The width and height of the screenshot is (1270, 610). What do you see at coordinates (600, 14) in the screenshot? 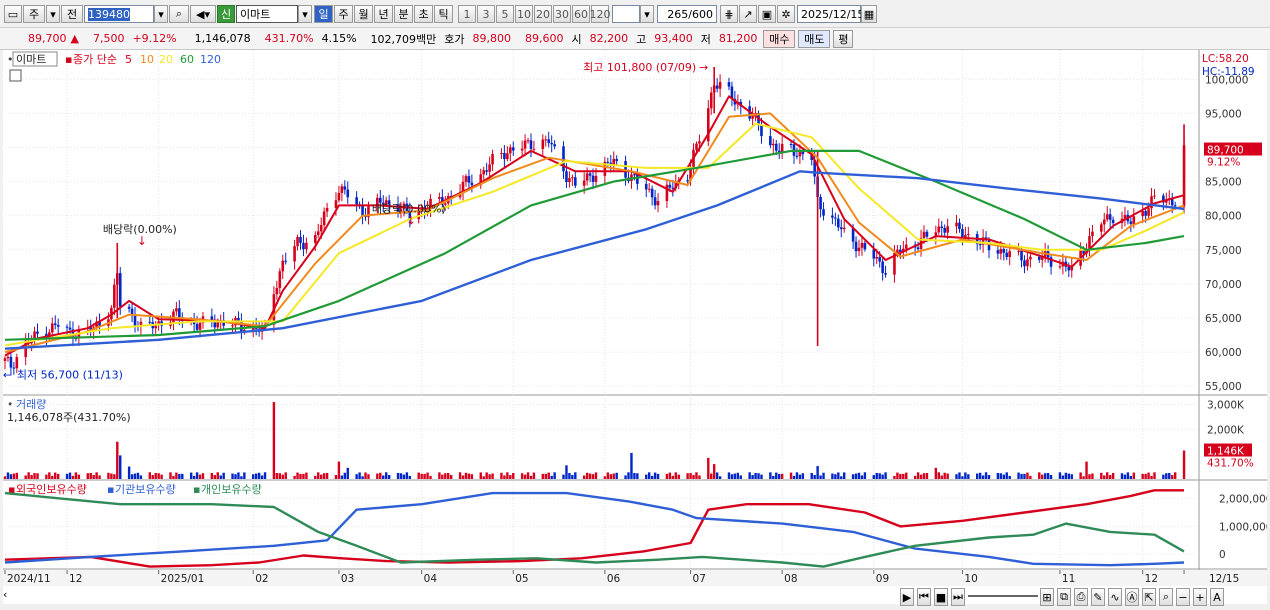
I see `interval-button-120: 120` at bounding box center [600, 14].